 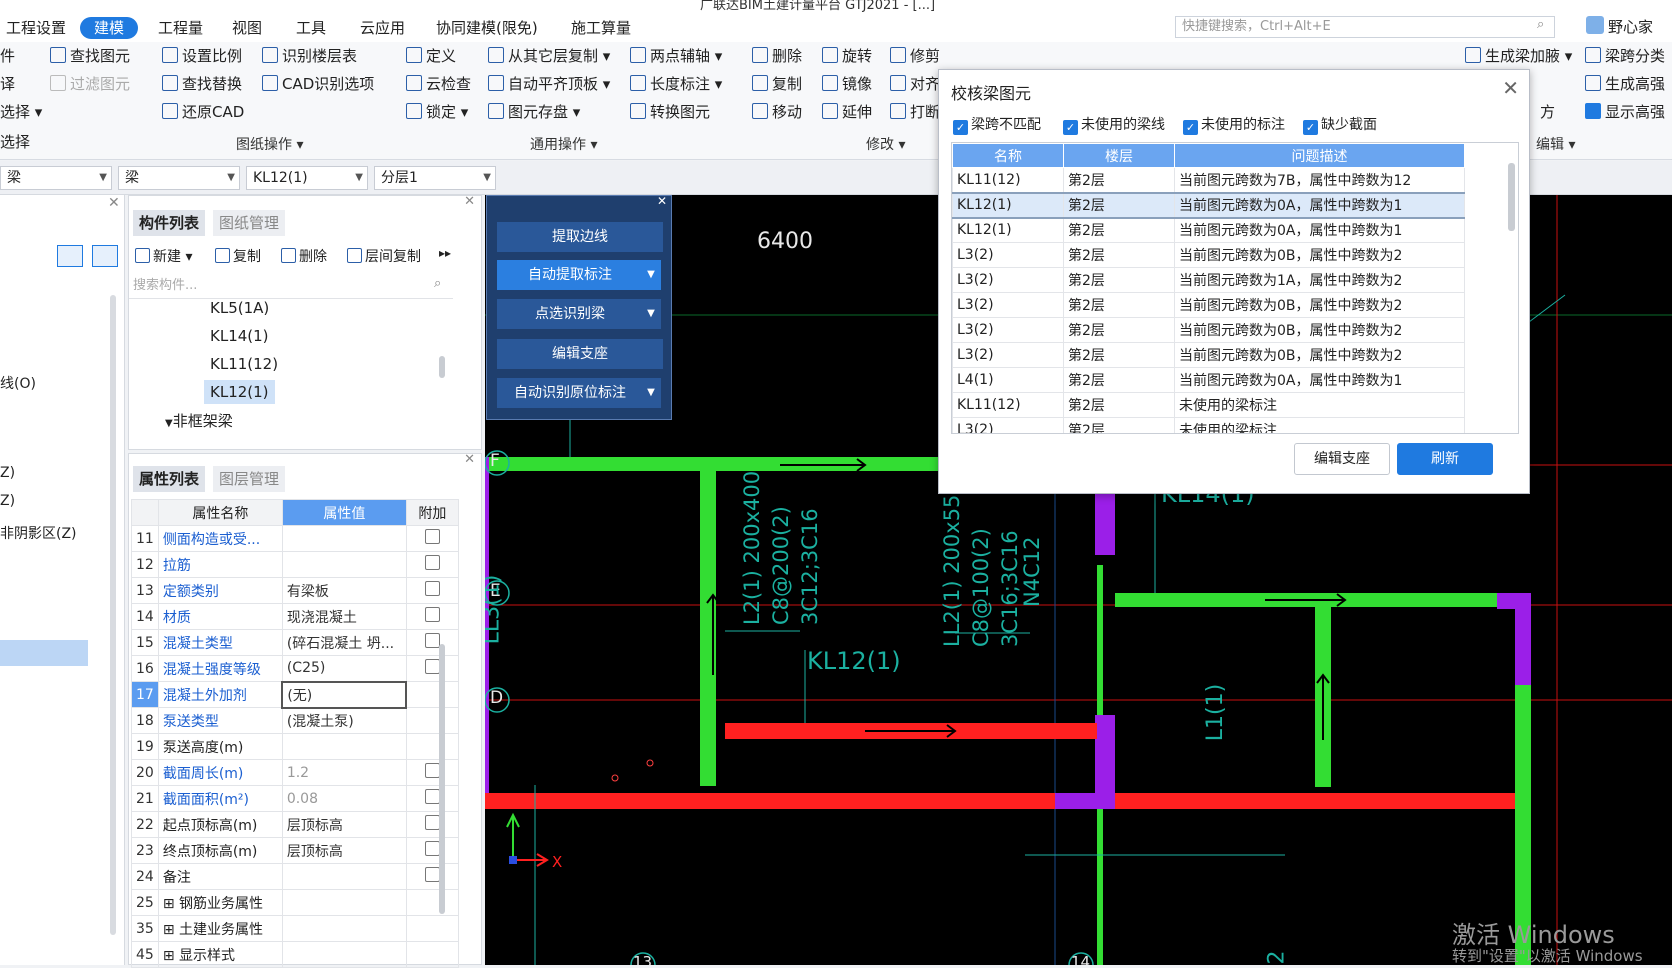 I want to click on property-row: 24 备注, so click(x=295, y=876).